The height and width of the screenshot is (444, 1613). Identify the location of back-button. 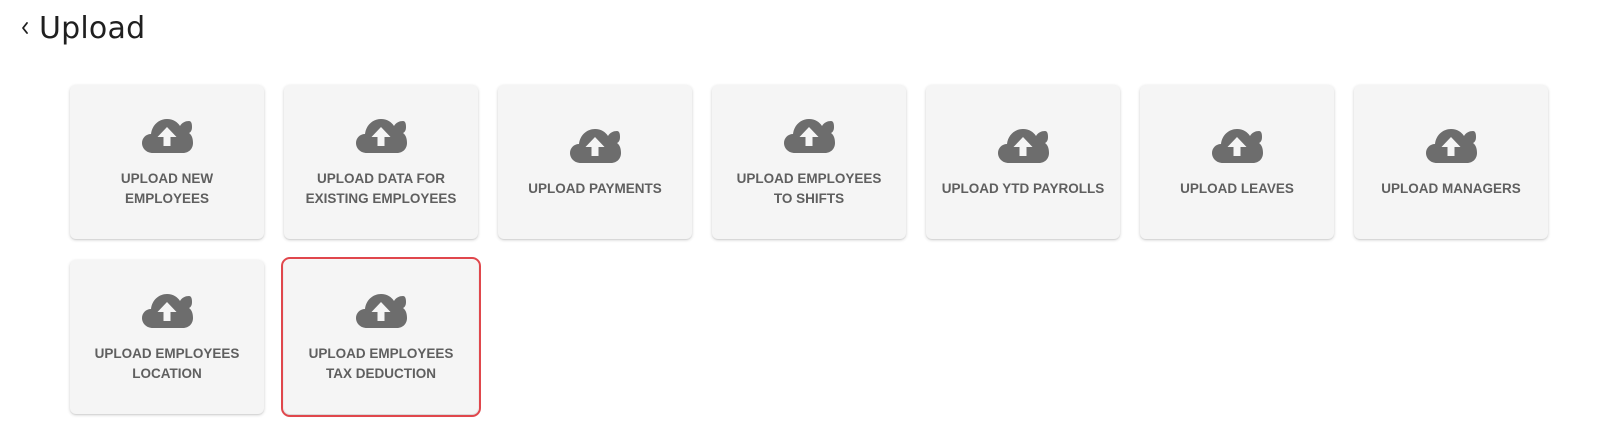
(25, 28).